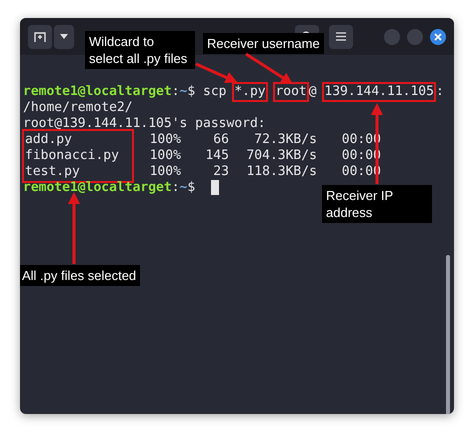  Describe the element at coordinates (220, 140) in the screenshot. I see `transfer-size: 66` at that location.